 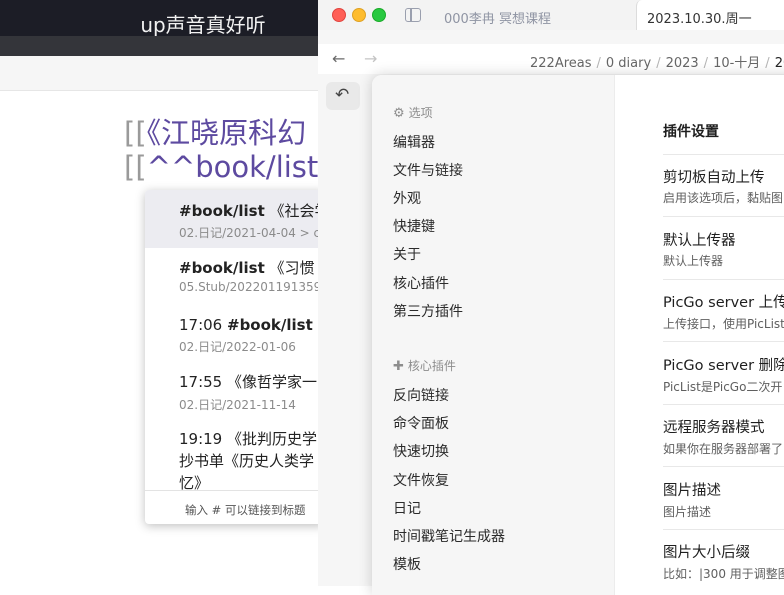 What do you see at coordinates (413, 15) in the screenshot?
I see `sidebar-toggle-icon` at bounding box center [413, 15].